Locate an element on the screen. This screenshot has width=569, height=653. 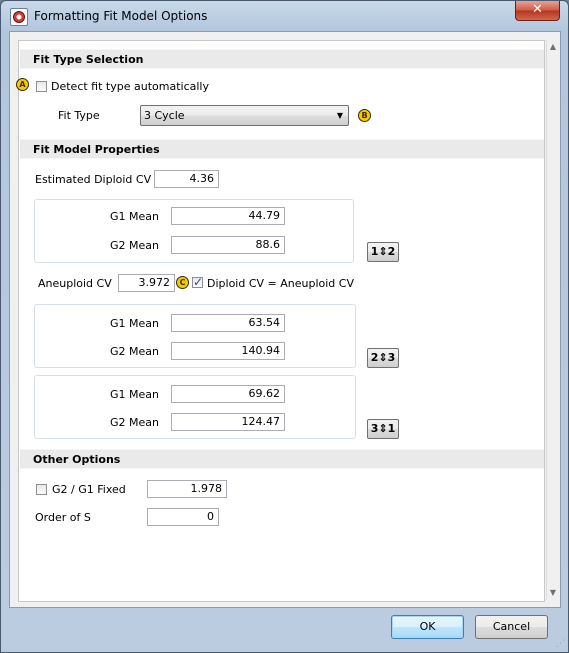
swap-3-1-button: 3⇕1 is located at coordinates (383, 429).